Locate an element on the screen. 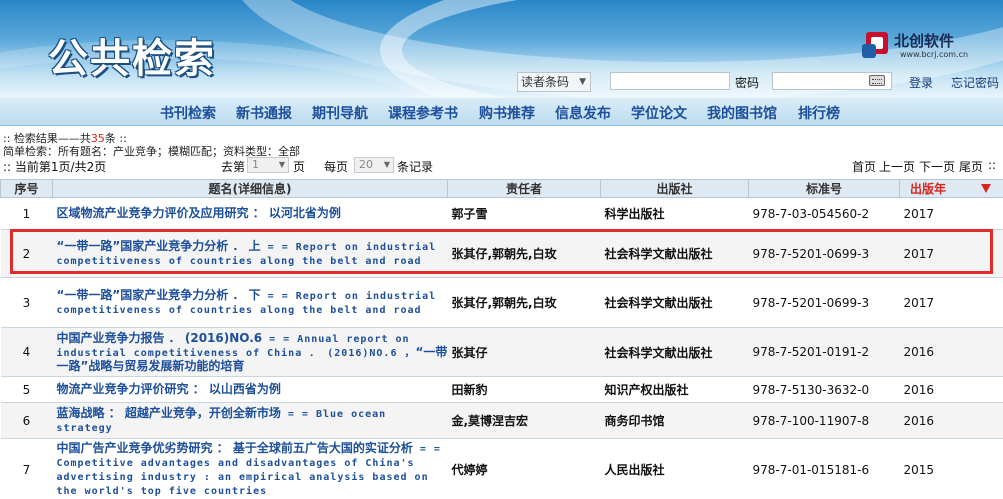  brand-logo-icon is located at coordinates (875, 45).